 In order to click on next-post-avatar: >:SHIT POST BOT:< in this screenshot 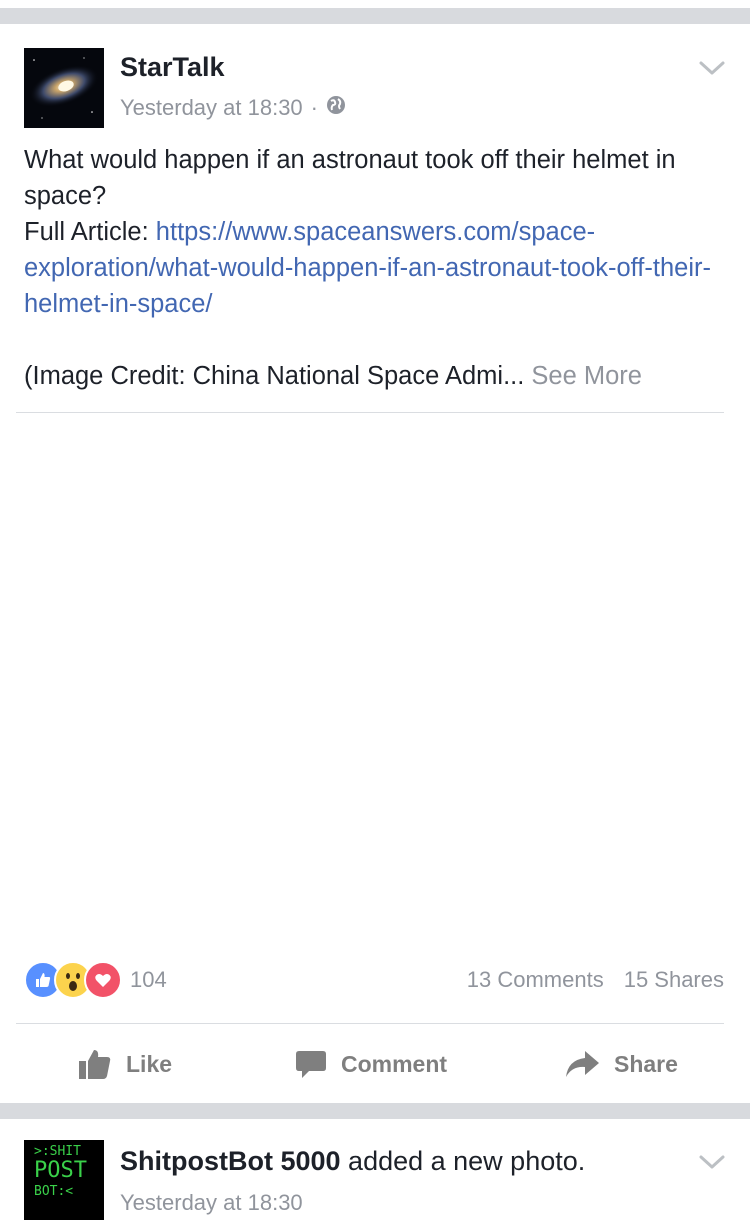, I will do `click(64, 1180)`.